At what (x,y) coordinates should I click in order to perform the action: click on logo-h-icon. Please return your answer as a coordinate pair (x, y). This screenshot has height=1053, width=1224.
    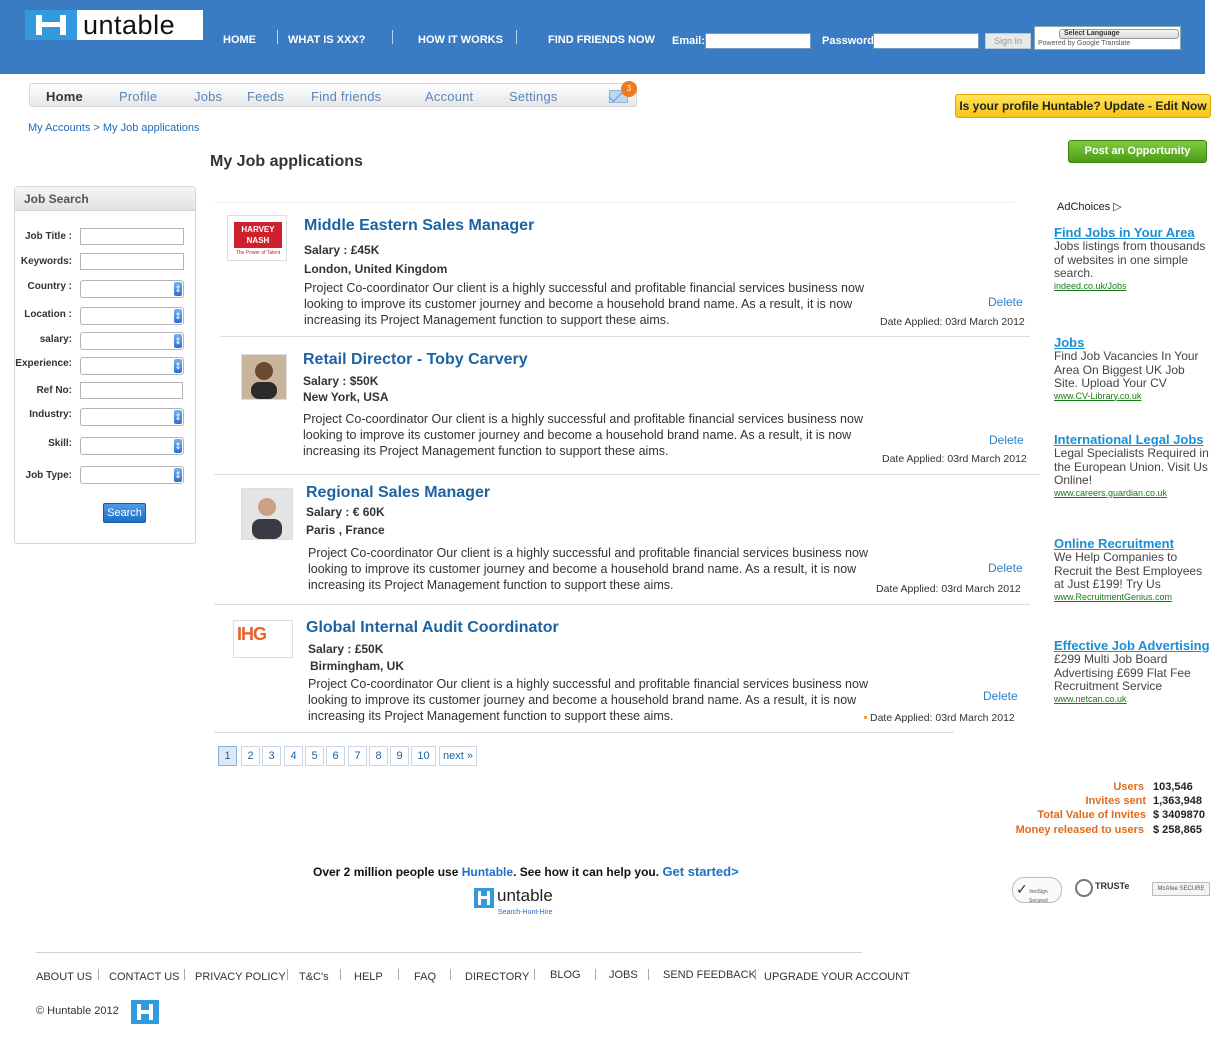
    Looking at the image, I should click on (484, 898).